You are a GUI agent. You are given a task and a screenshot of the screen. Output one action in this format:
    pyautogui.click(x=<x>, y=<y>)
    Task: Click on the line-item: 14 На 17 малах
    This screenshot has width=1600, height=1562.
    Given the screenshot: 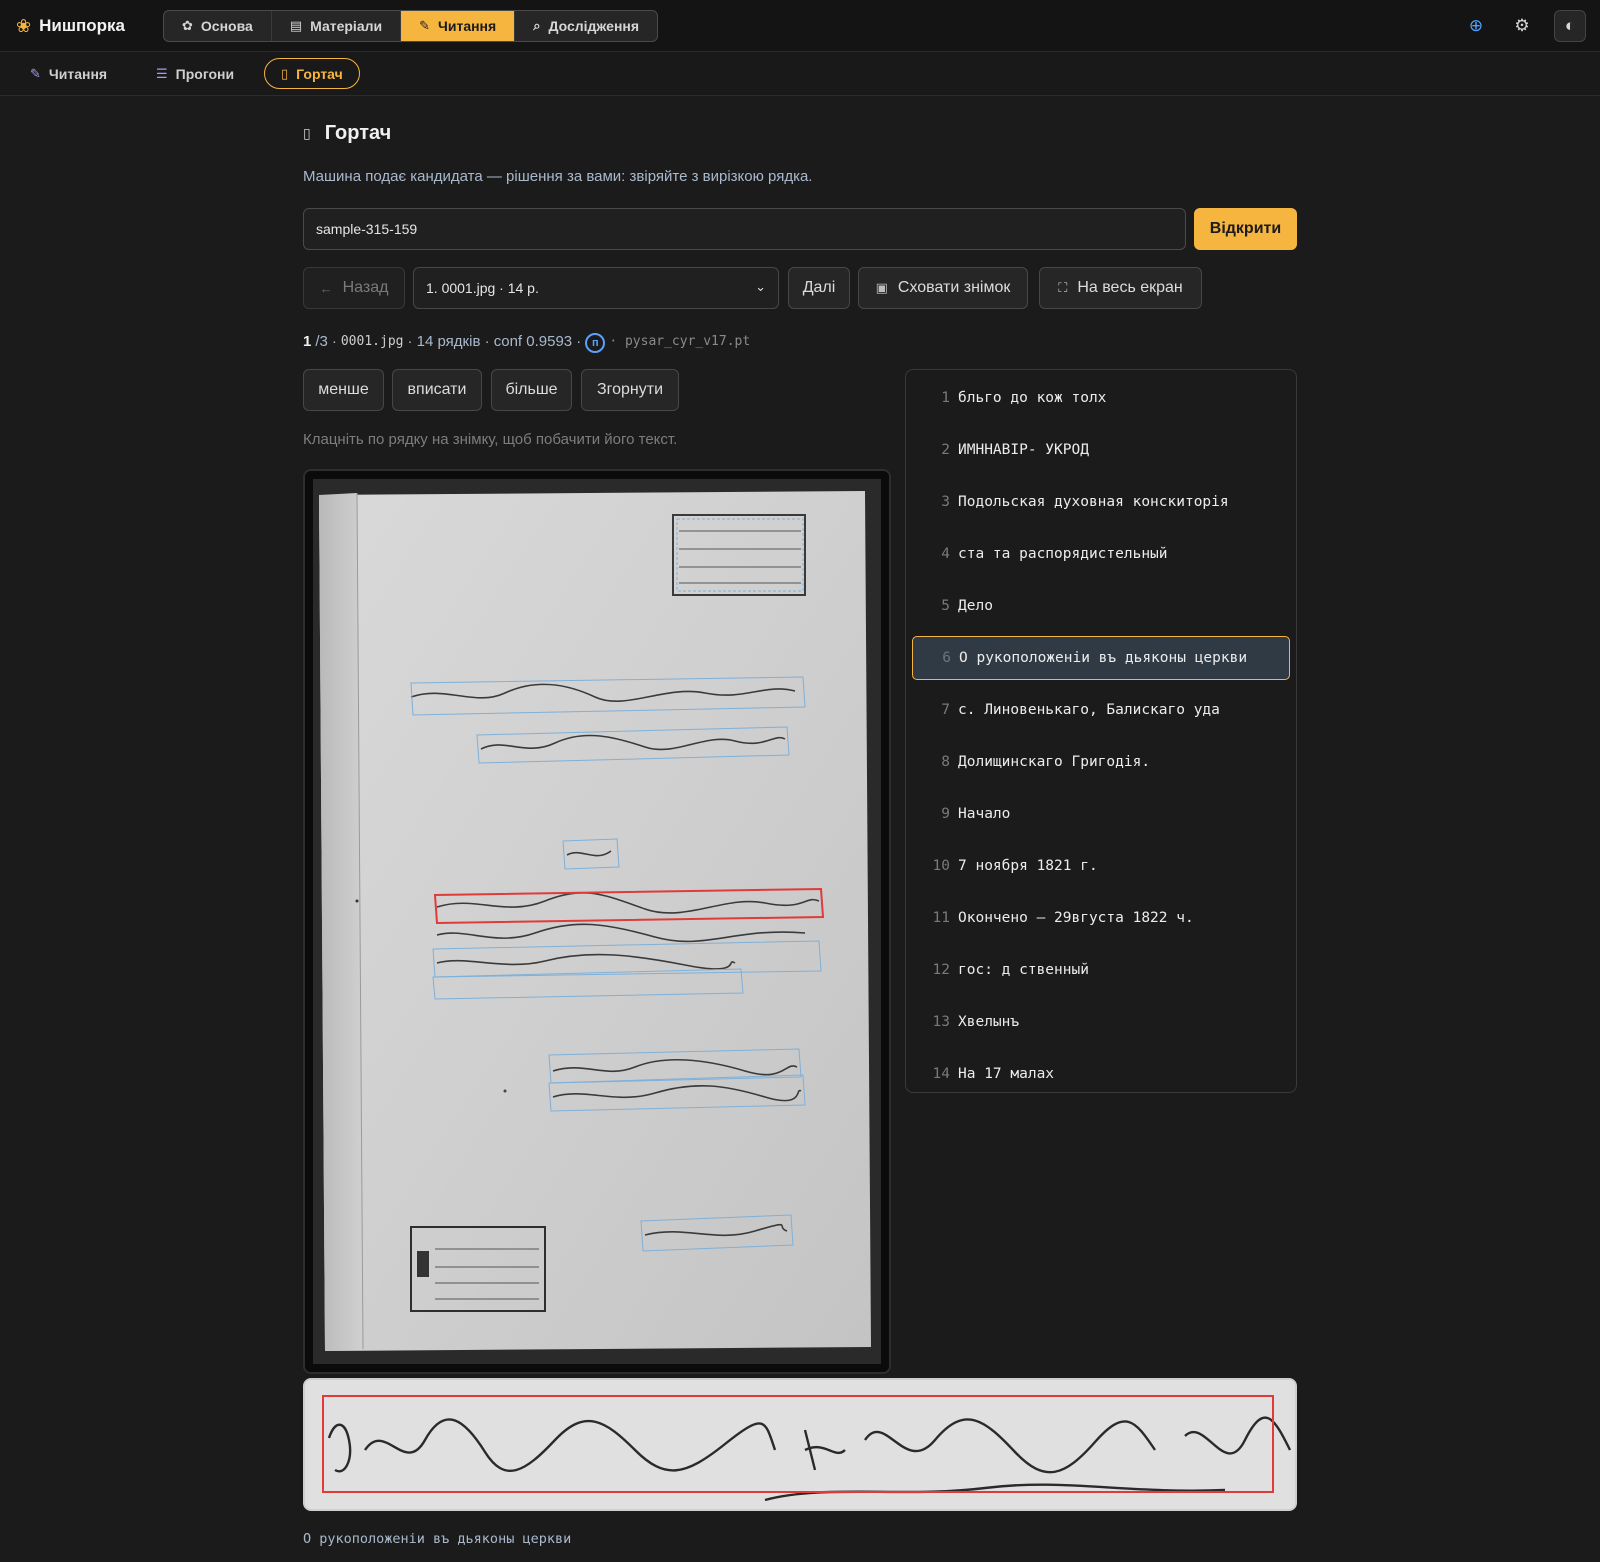 What is the action you would take?
    pyautogui.click(x=1101, y=1074)
    